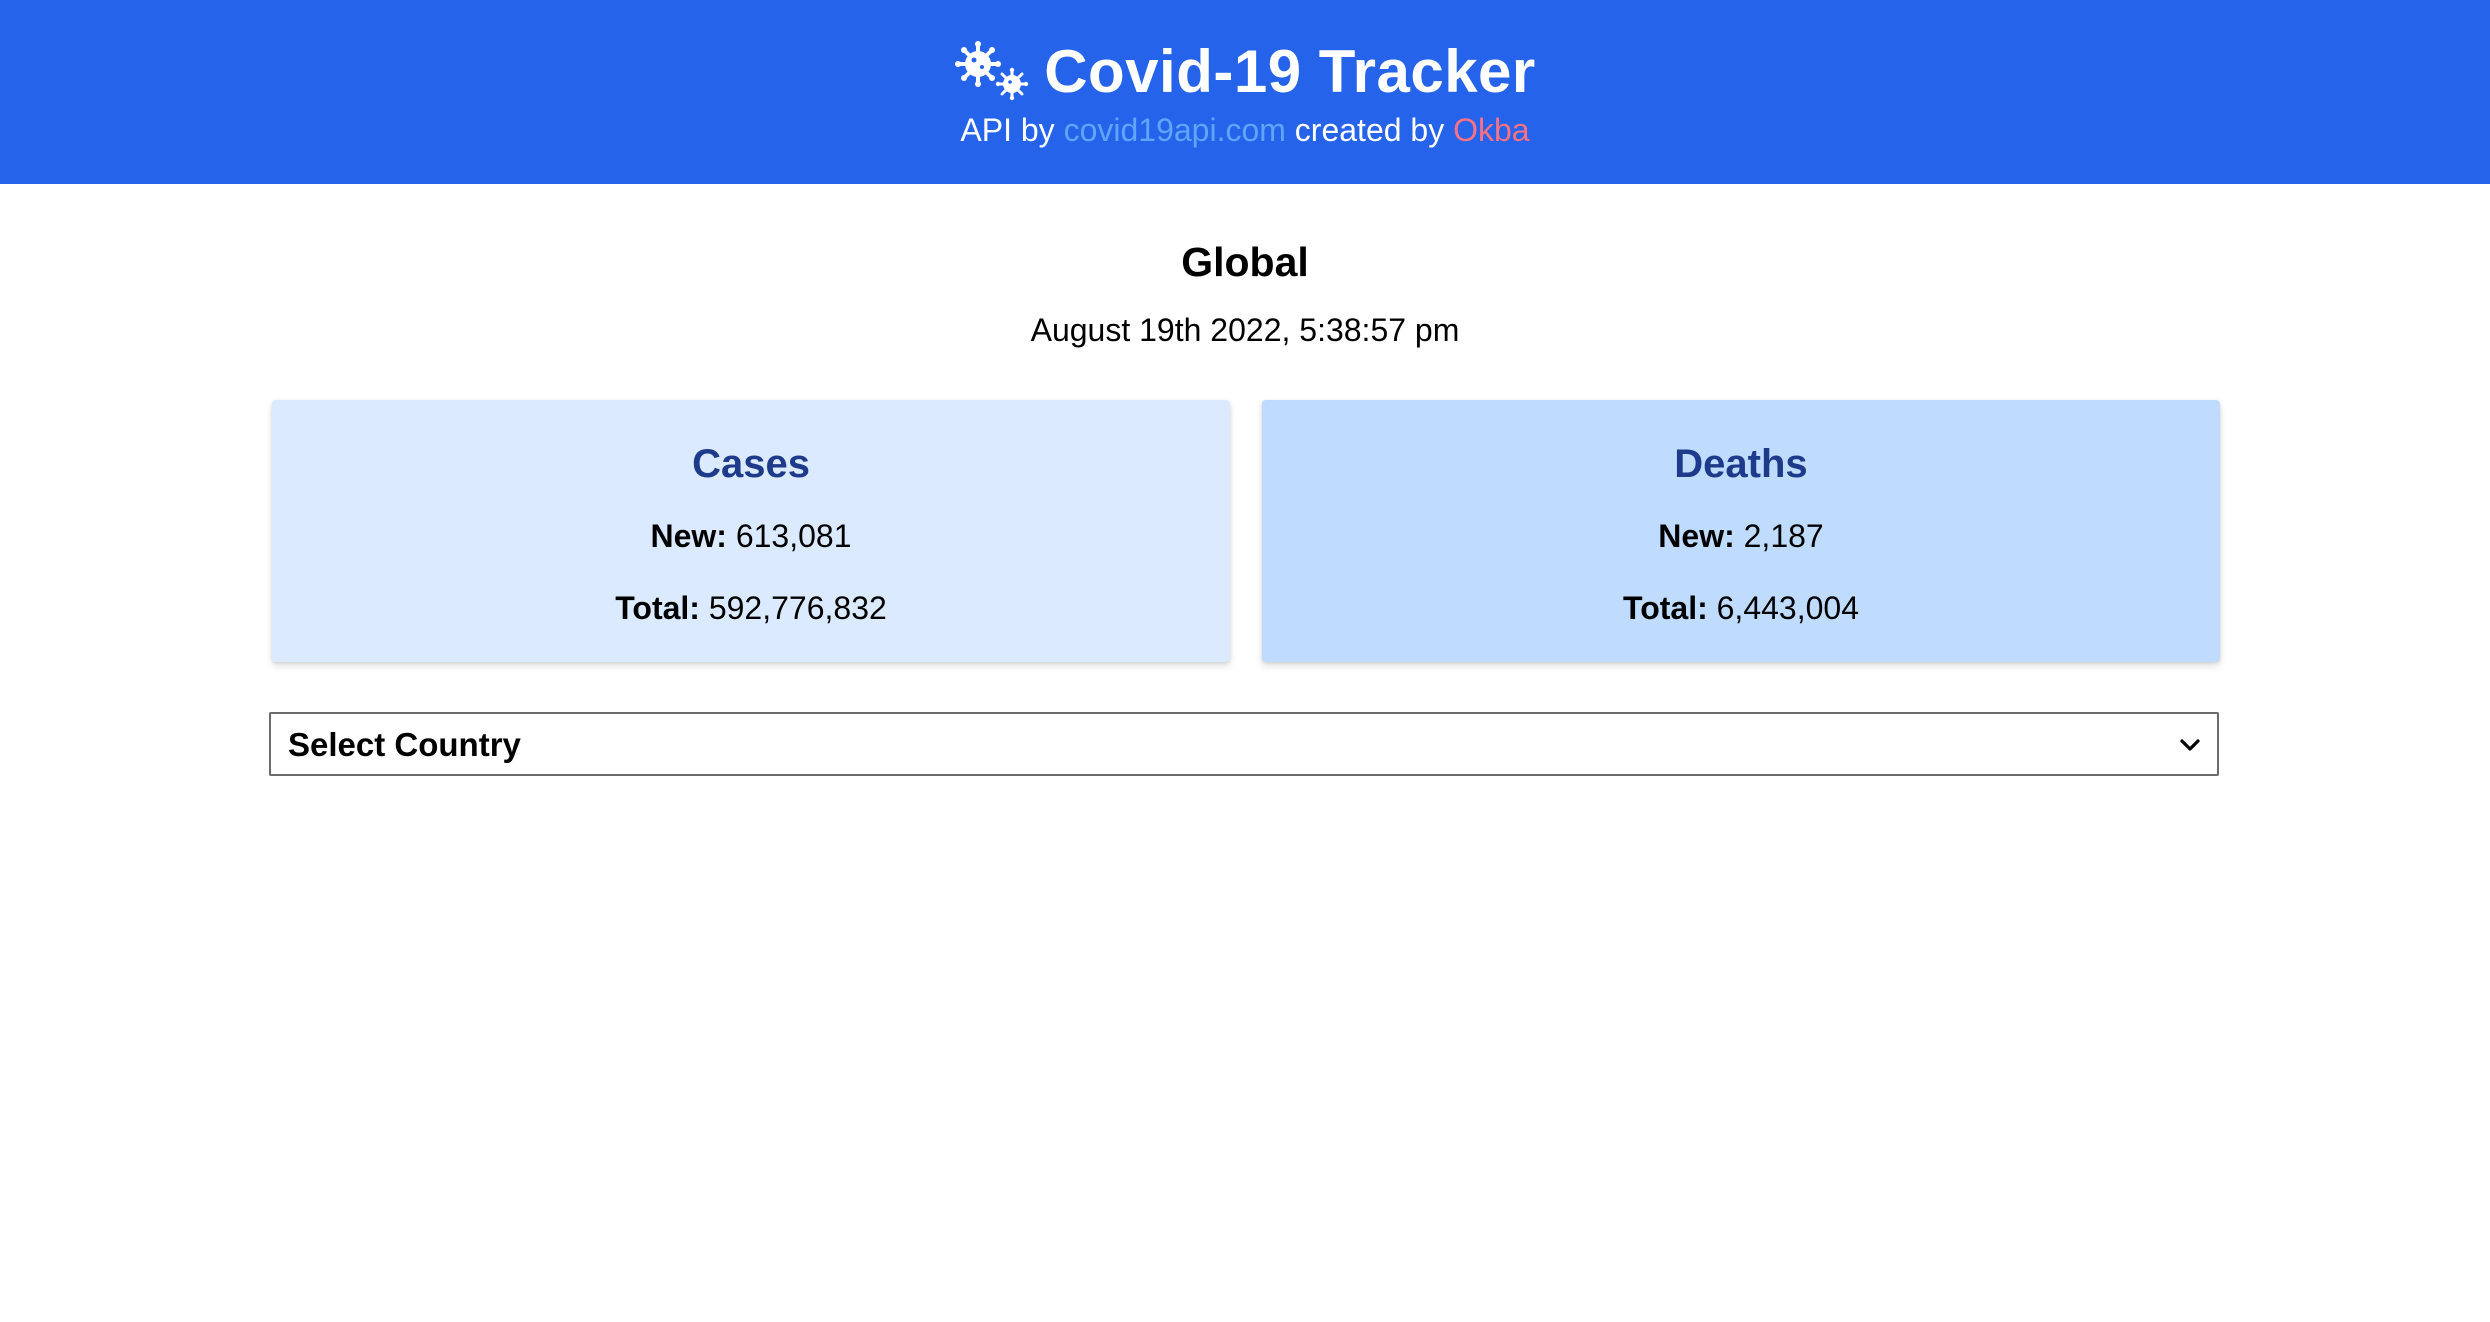  I want to click on subtitle: API by covid19api.com created by Okba, so click(1245, 130).